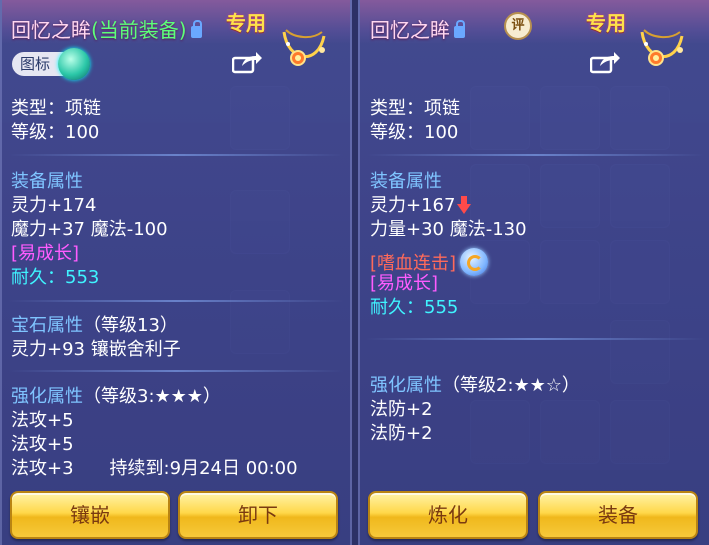 The width and height of the screenshot is (709, 545). Describe the element at coordinates (475, 410) in the screenshot. I see `enhance-attributes: 强化属性（等级2:★★☆） 法防+2 法防+2` at that location.